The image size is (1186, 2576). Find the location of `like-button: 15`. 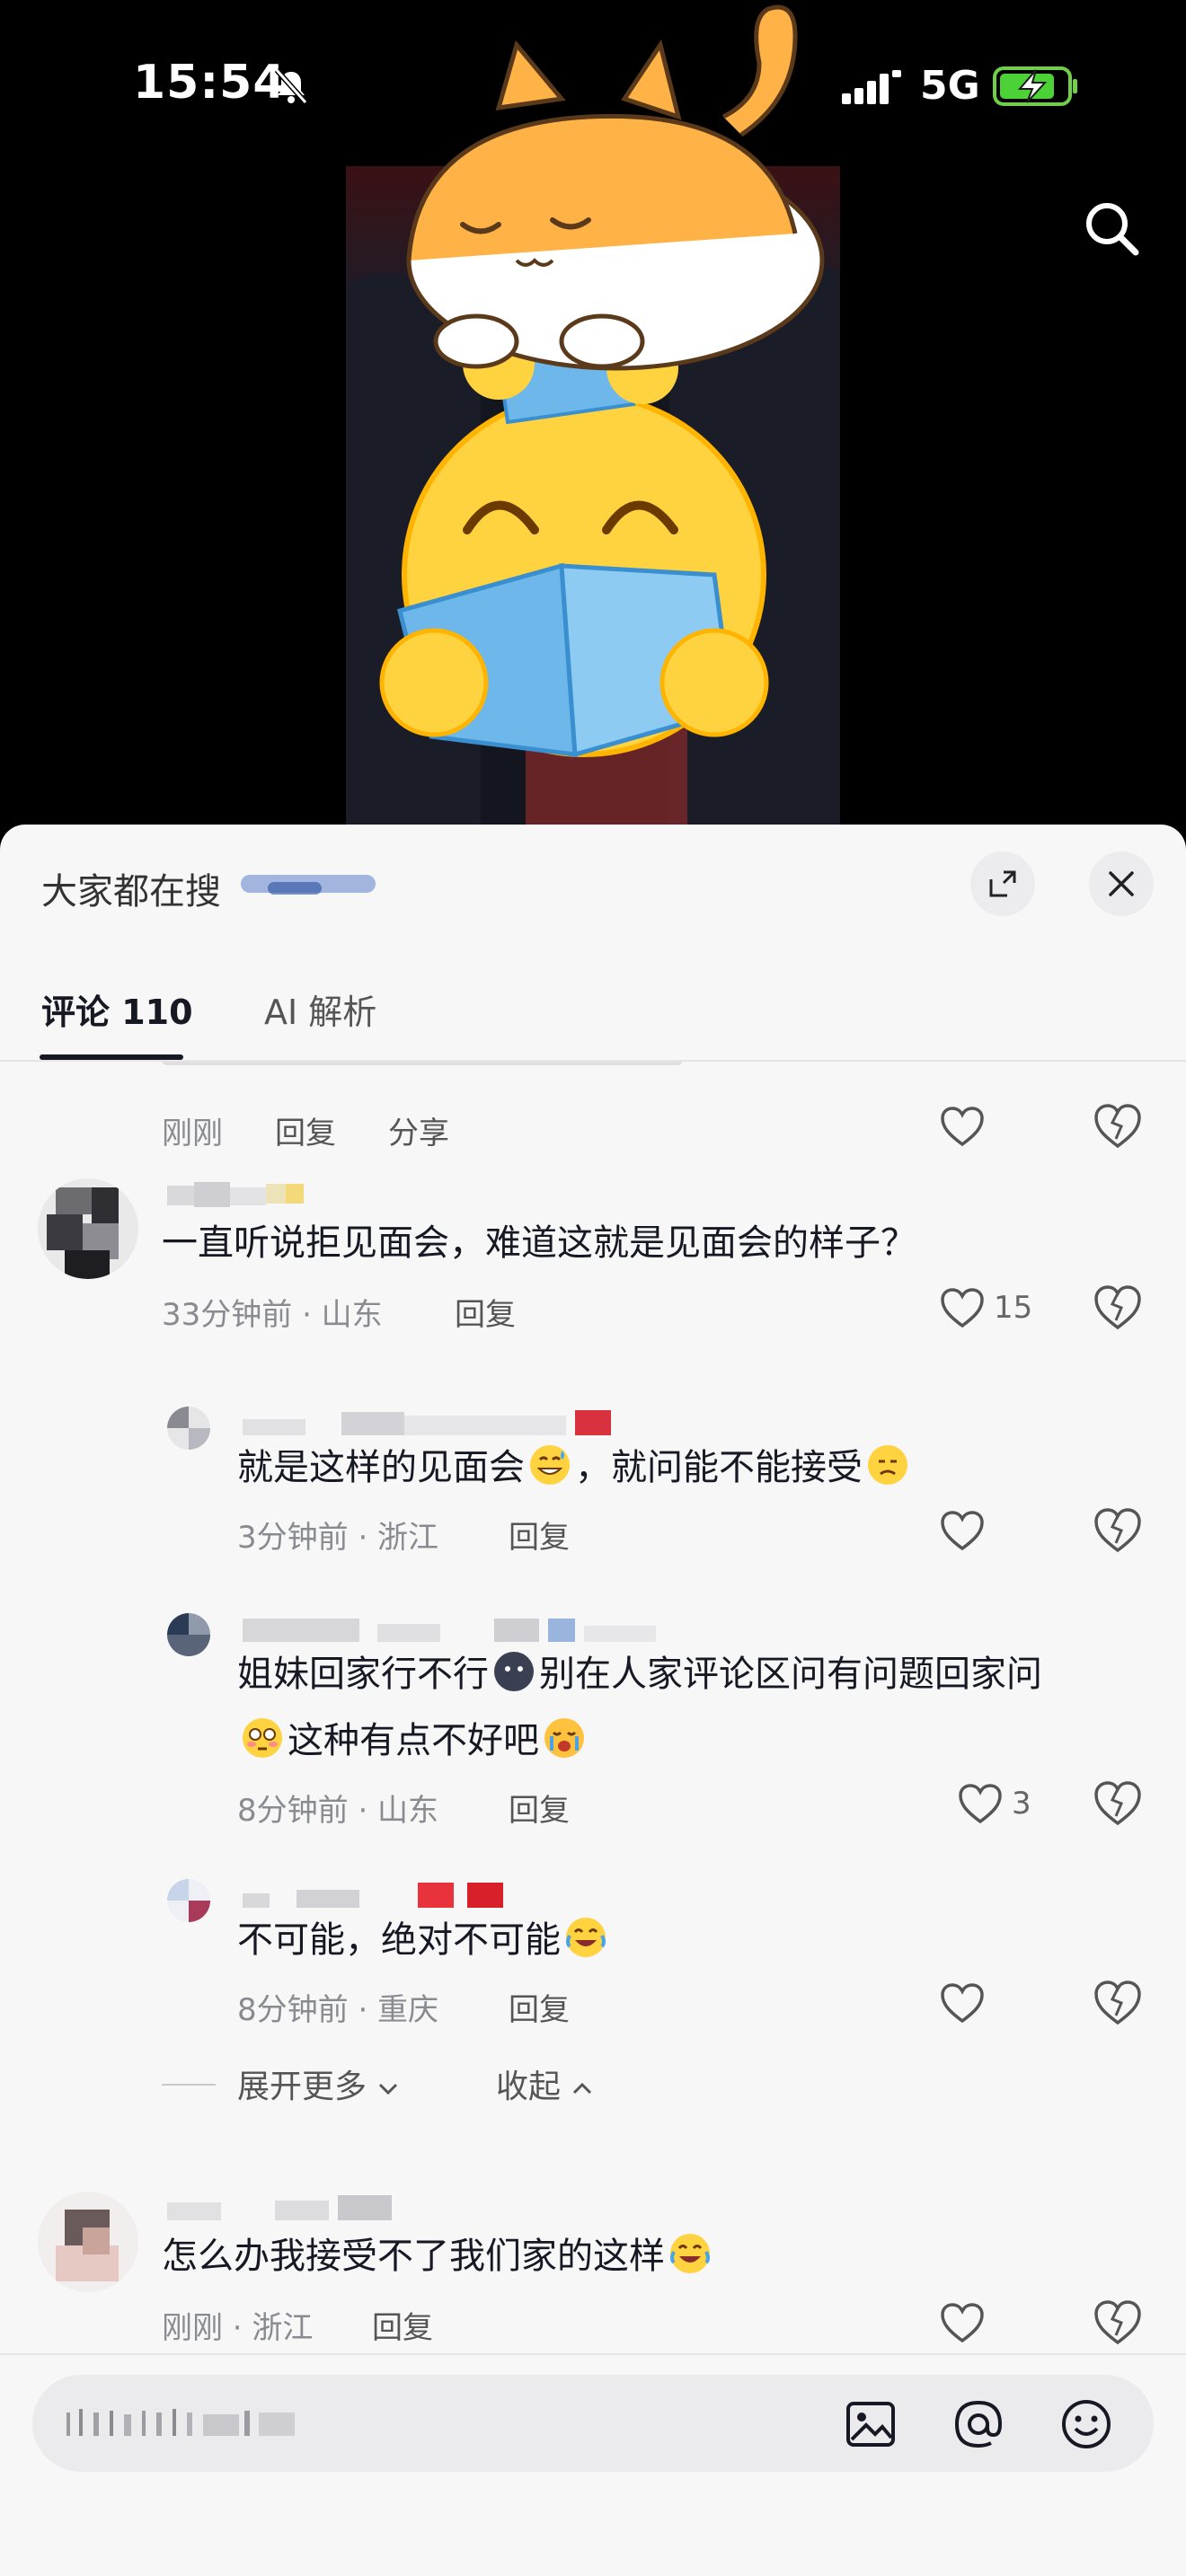

like-button: 15 is located at coordinates (1008, 1308).